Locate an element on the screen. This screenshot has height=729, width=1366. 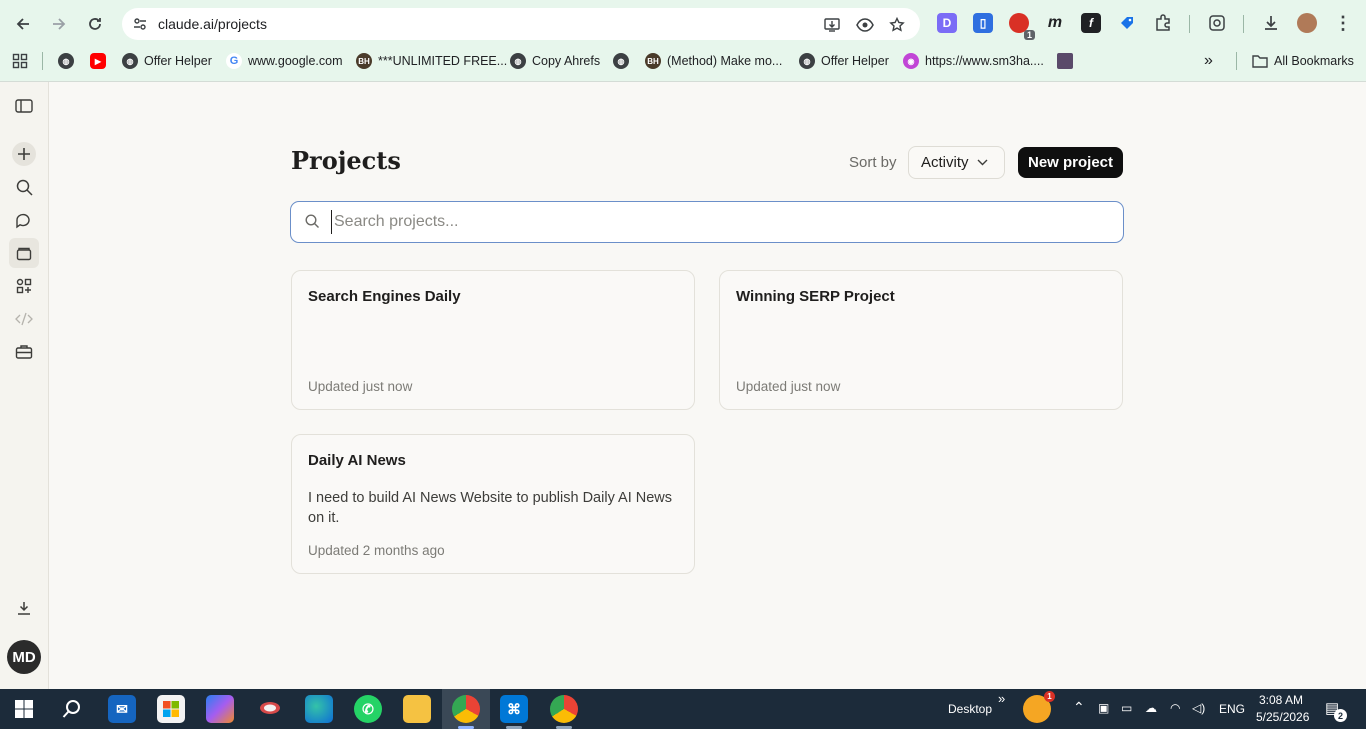
project-card: Winning SERP Project Updated just now is located at coordinates (921, 340).